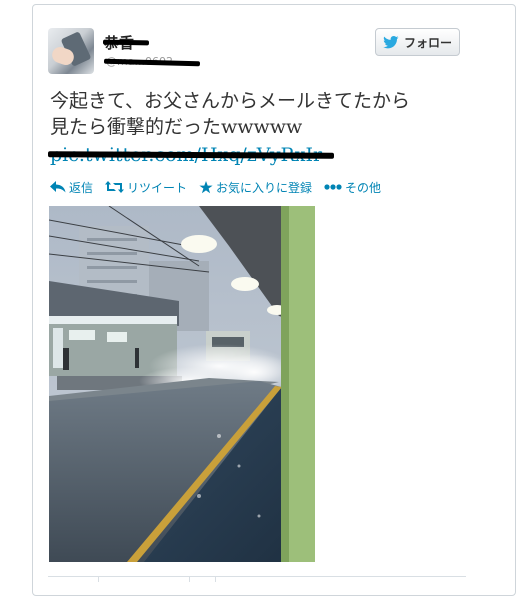 Image resolution: width=518 pixels, height=596 pixels. What do you see at coordinates (206, 186) in the screenshot?
I see `star-icon` at bounding box center [206, 186].